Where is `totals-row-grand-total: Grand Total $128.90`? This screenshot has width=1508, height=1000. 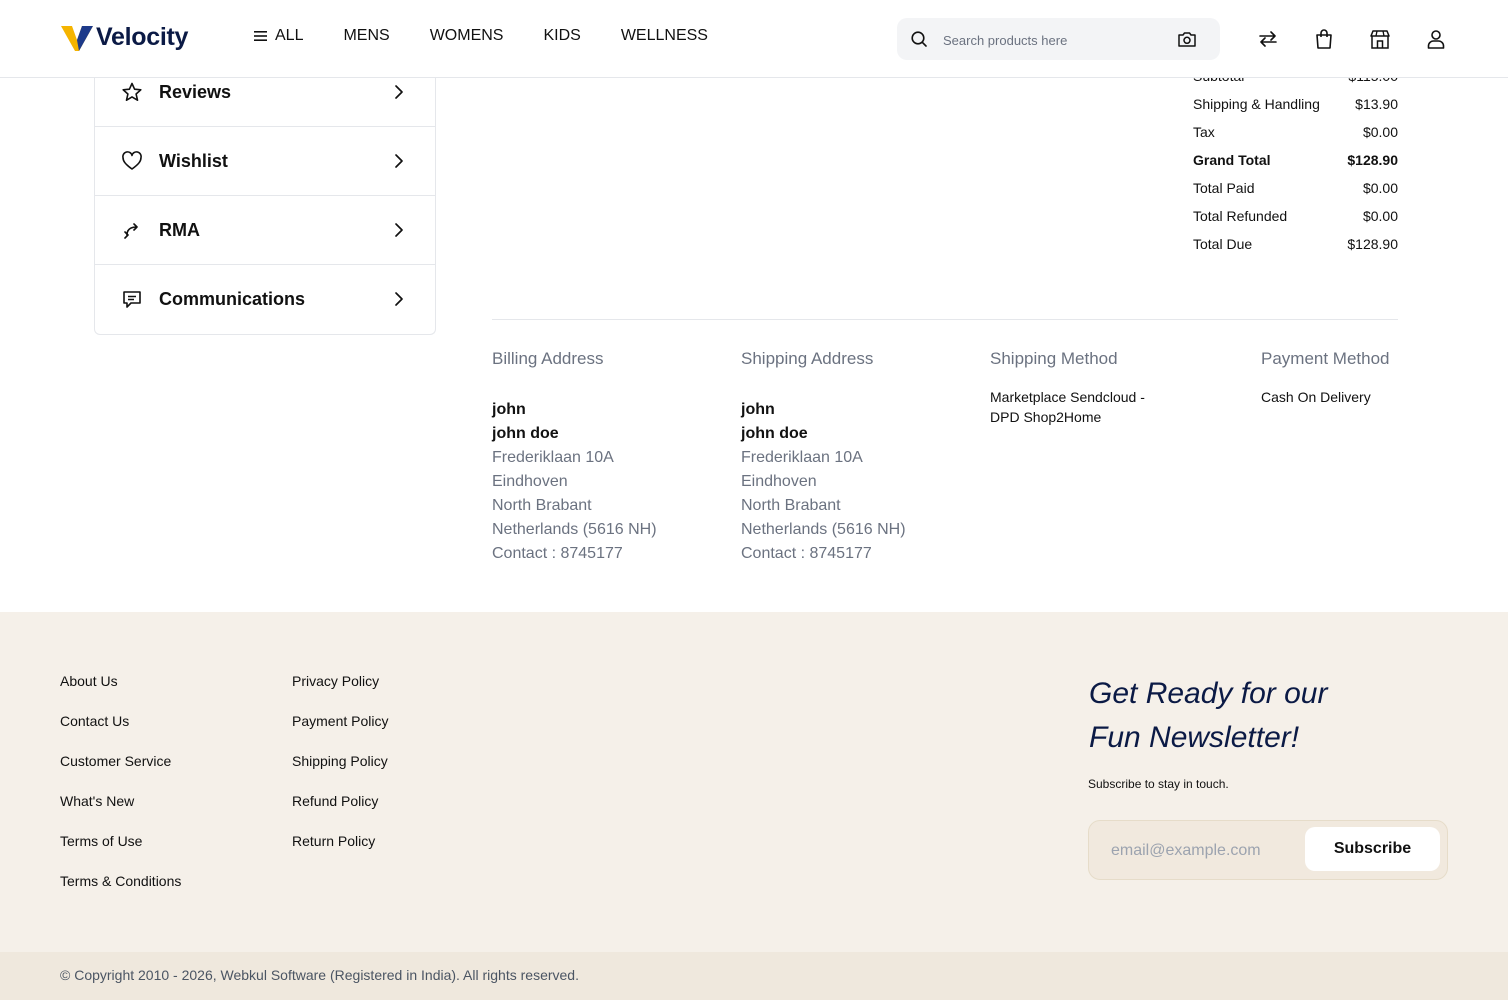
totals-row-grand-total: Grand Total $128.90 is located at coordinates (1295, 162).